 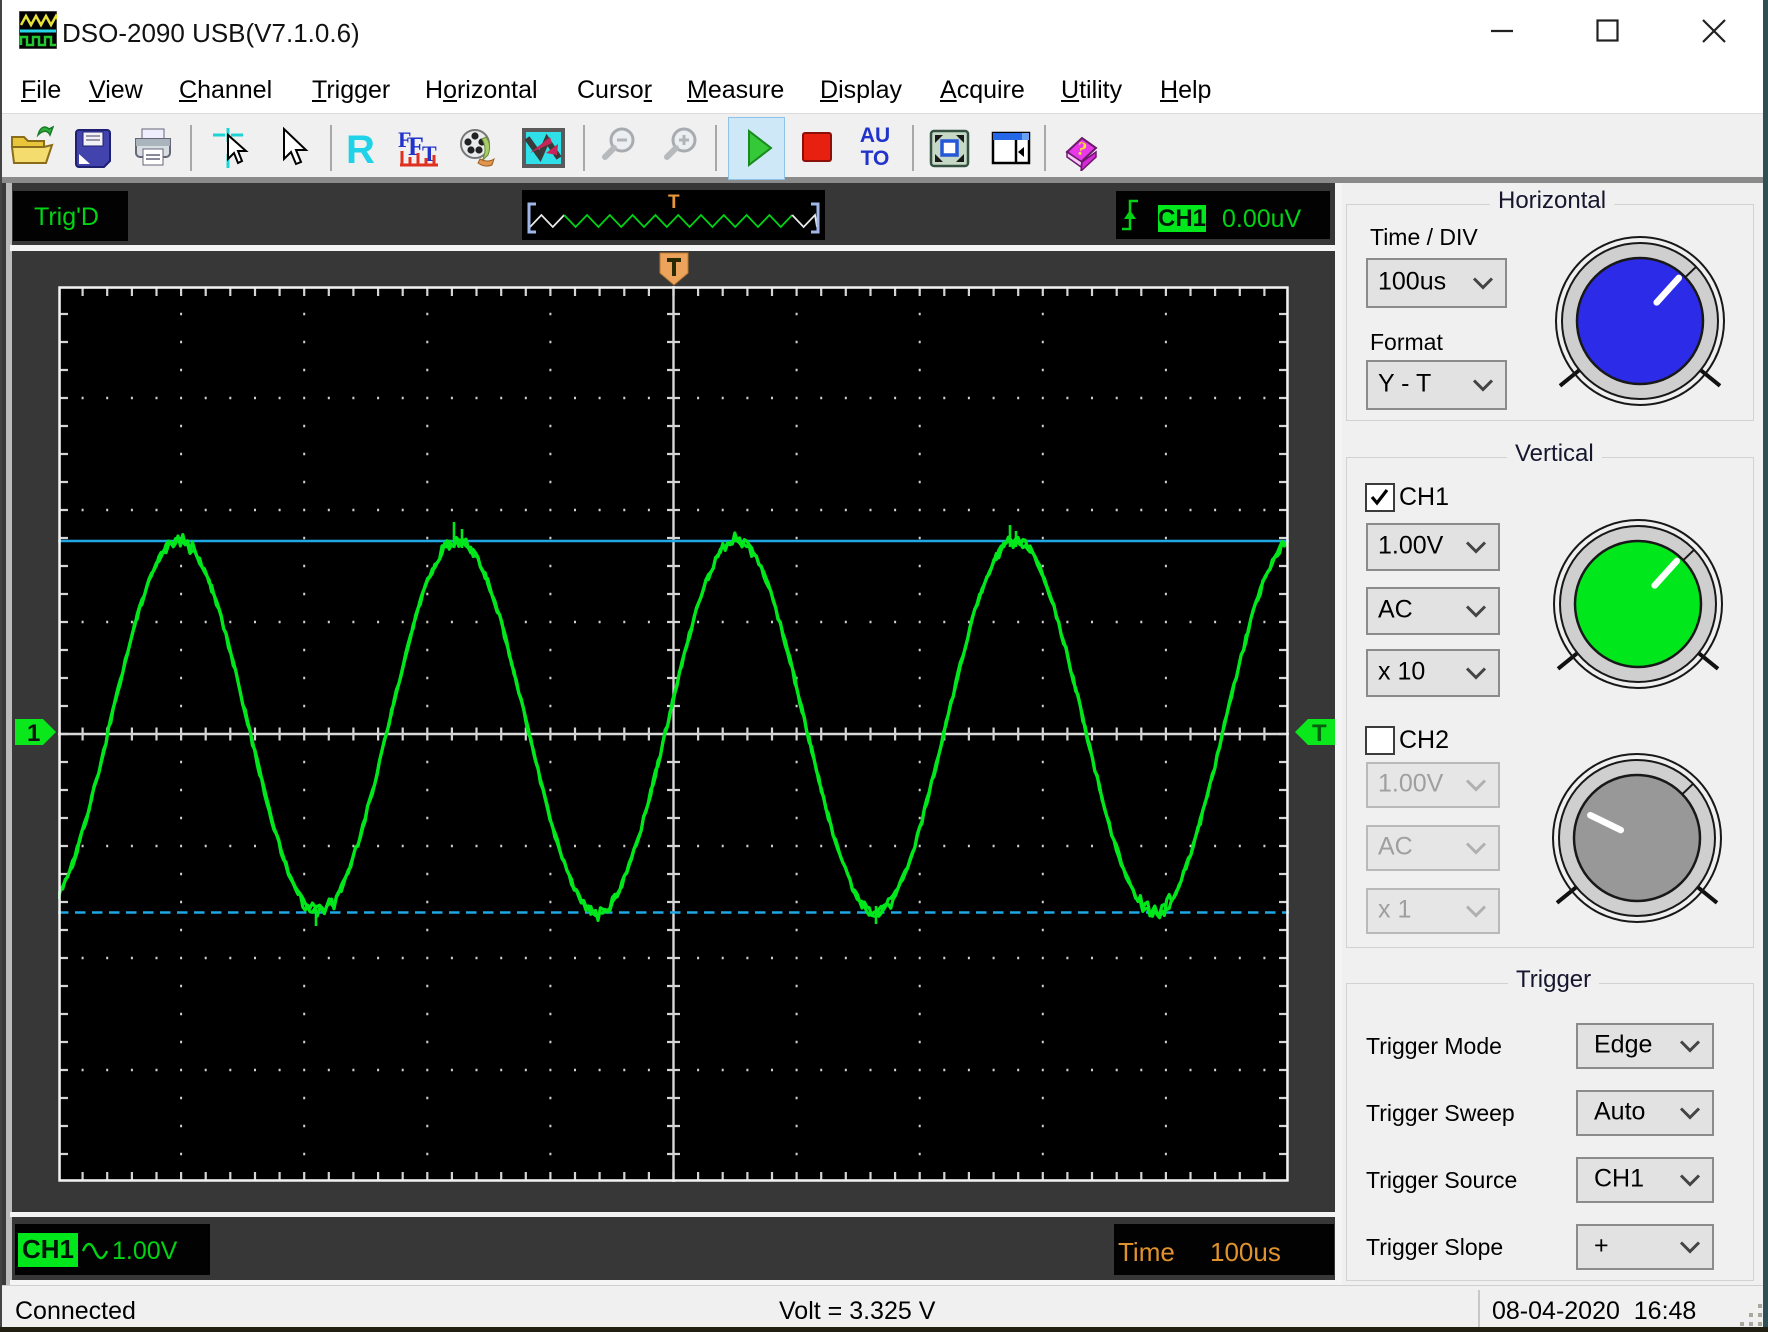 What do you see at coordinates (33, 733) in the screenshot?
I see `svg-text: 1` at bounding box center [33, 733].